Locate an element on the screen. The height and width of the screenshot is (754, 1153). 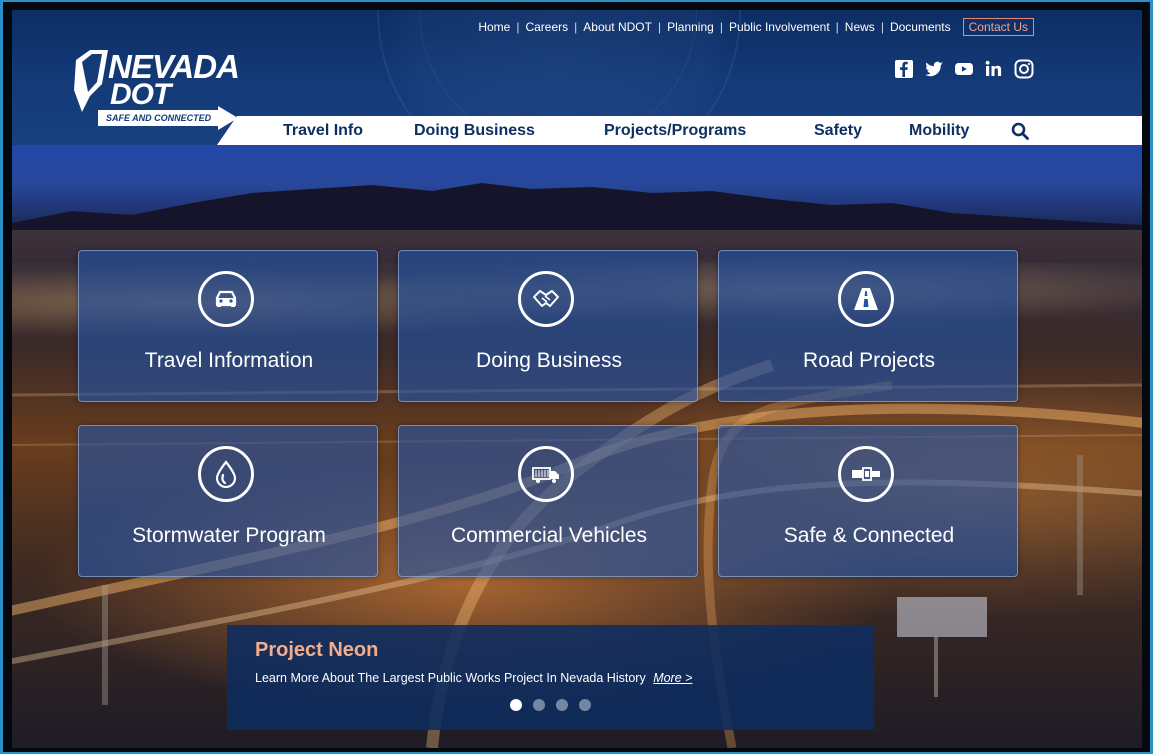
nav-doing-business: Doing Business is located at coordinates (474, 131).